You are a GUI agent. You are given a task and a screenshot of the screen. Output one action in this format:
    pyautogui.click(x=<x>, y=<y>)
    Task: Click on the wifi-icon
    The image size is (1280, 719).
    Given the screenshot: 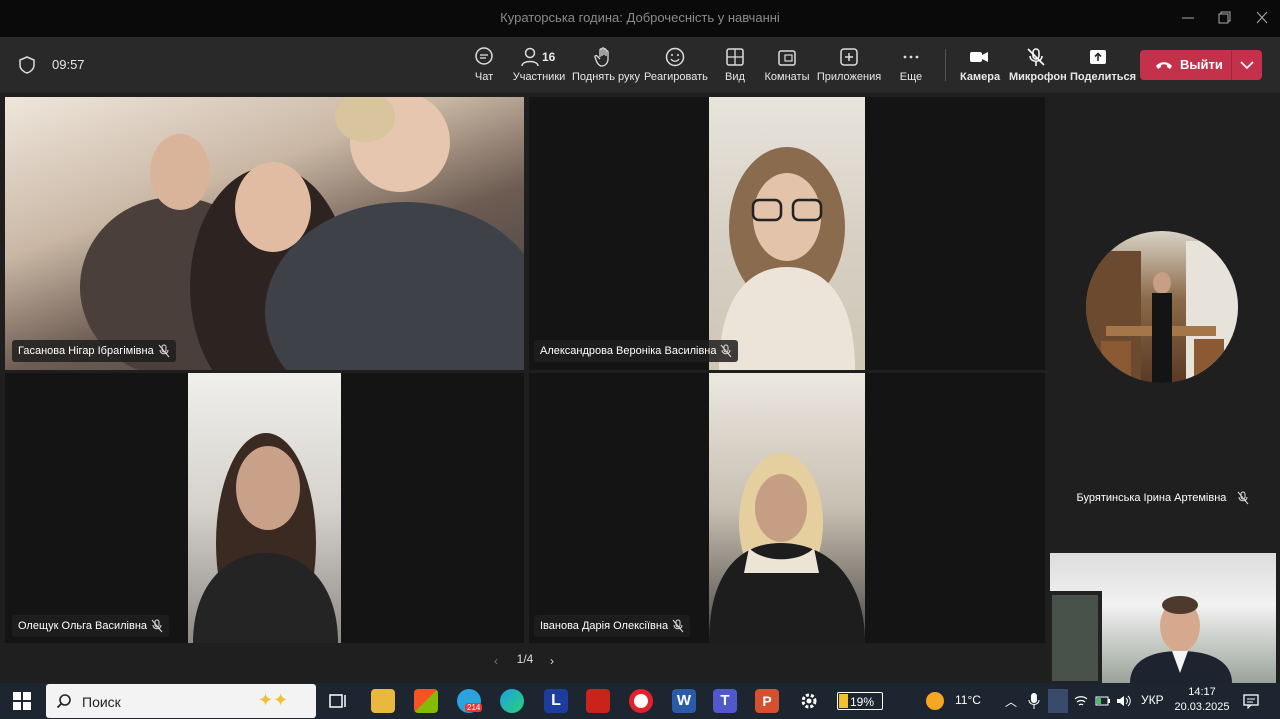 What is the action you would take?
    pyautogui.click(x=1081, y=701)
    